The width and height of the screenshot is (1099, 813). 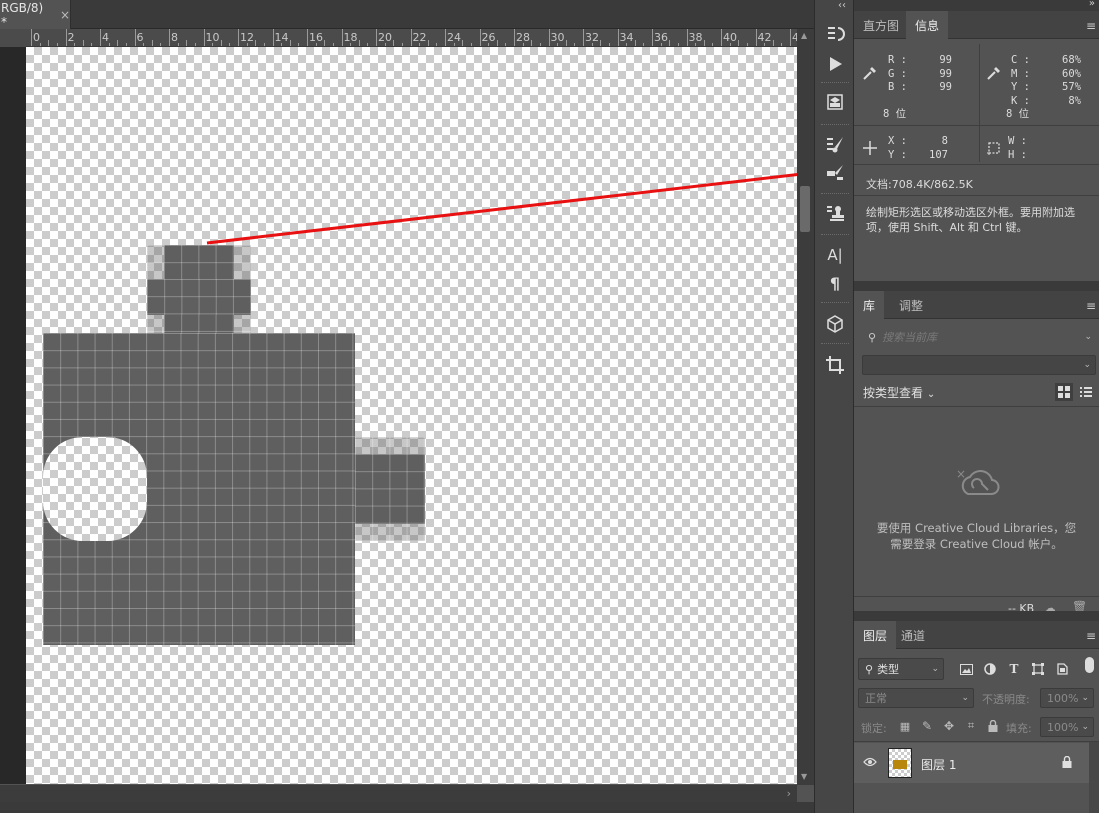 What do you see at coordinates (411, 38) in the screenshot?
I see `horizontal-ruler: 0246810121416182022242628303234363840424` at bounding box center [411, 38].